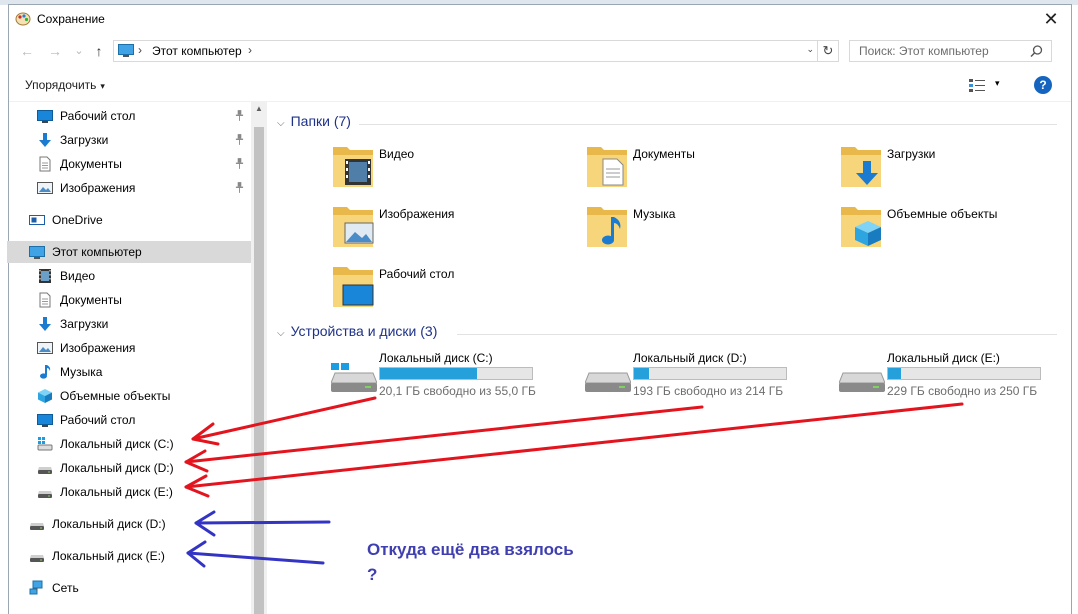  Describe the element at coordinates (470, 562) in the screenshot. I see `annotation-question: Откуда ещё два взялось ?` at that location.